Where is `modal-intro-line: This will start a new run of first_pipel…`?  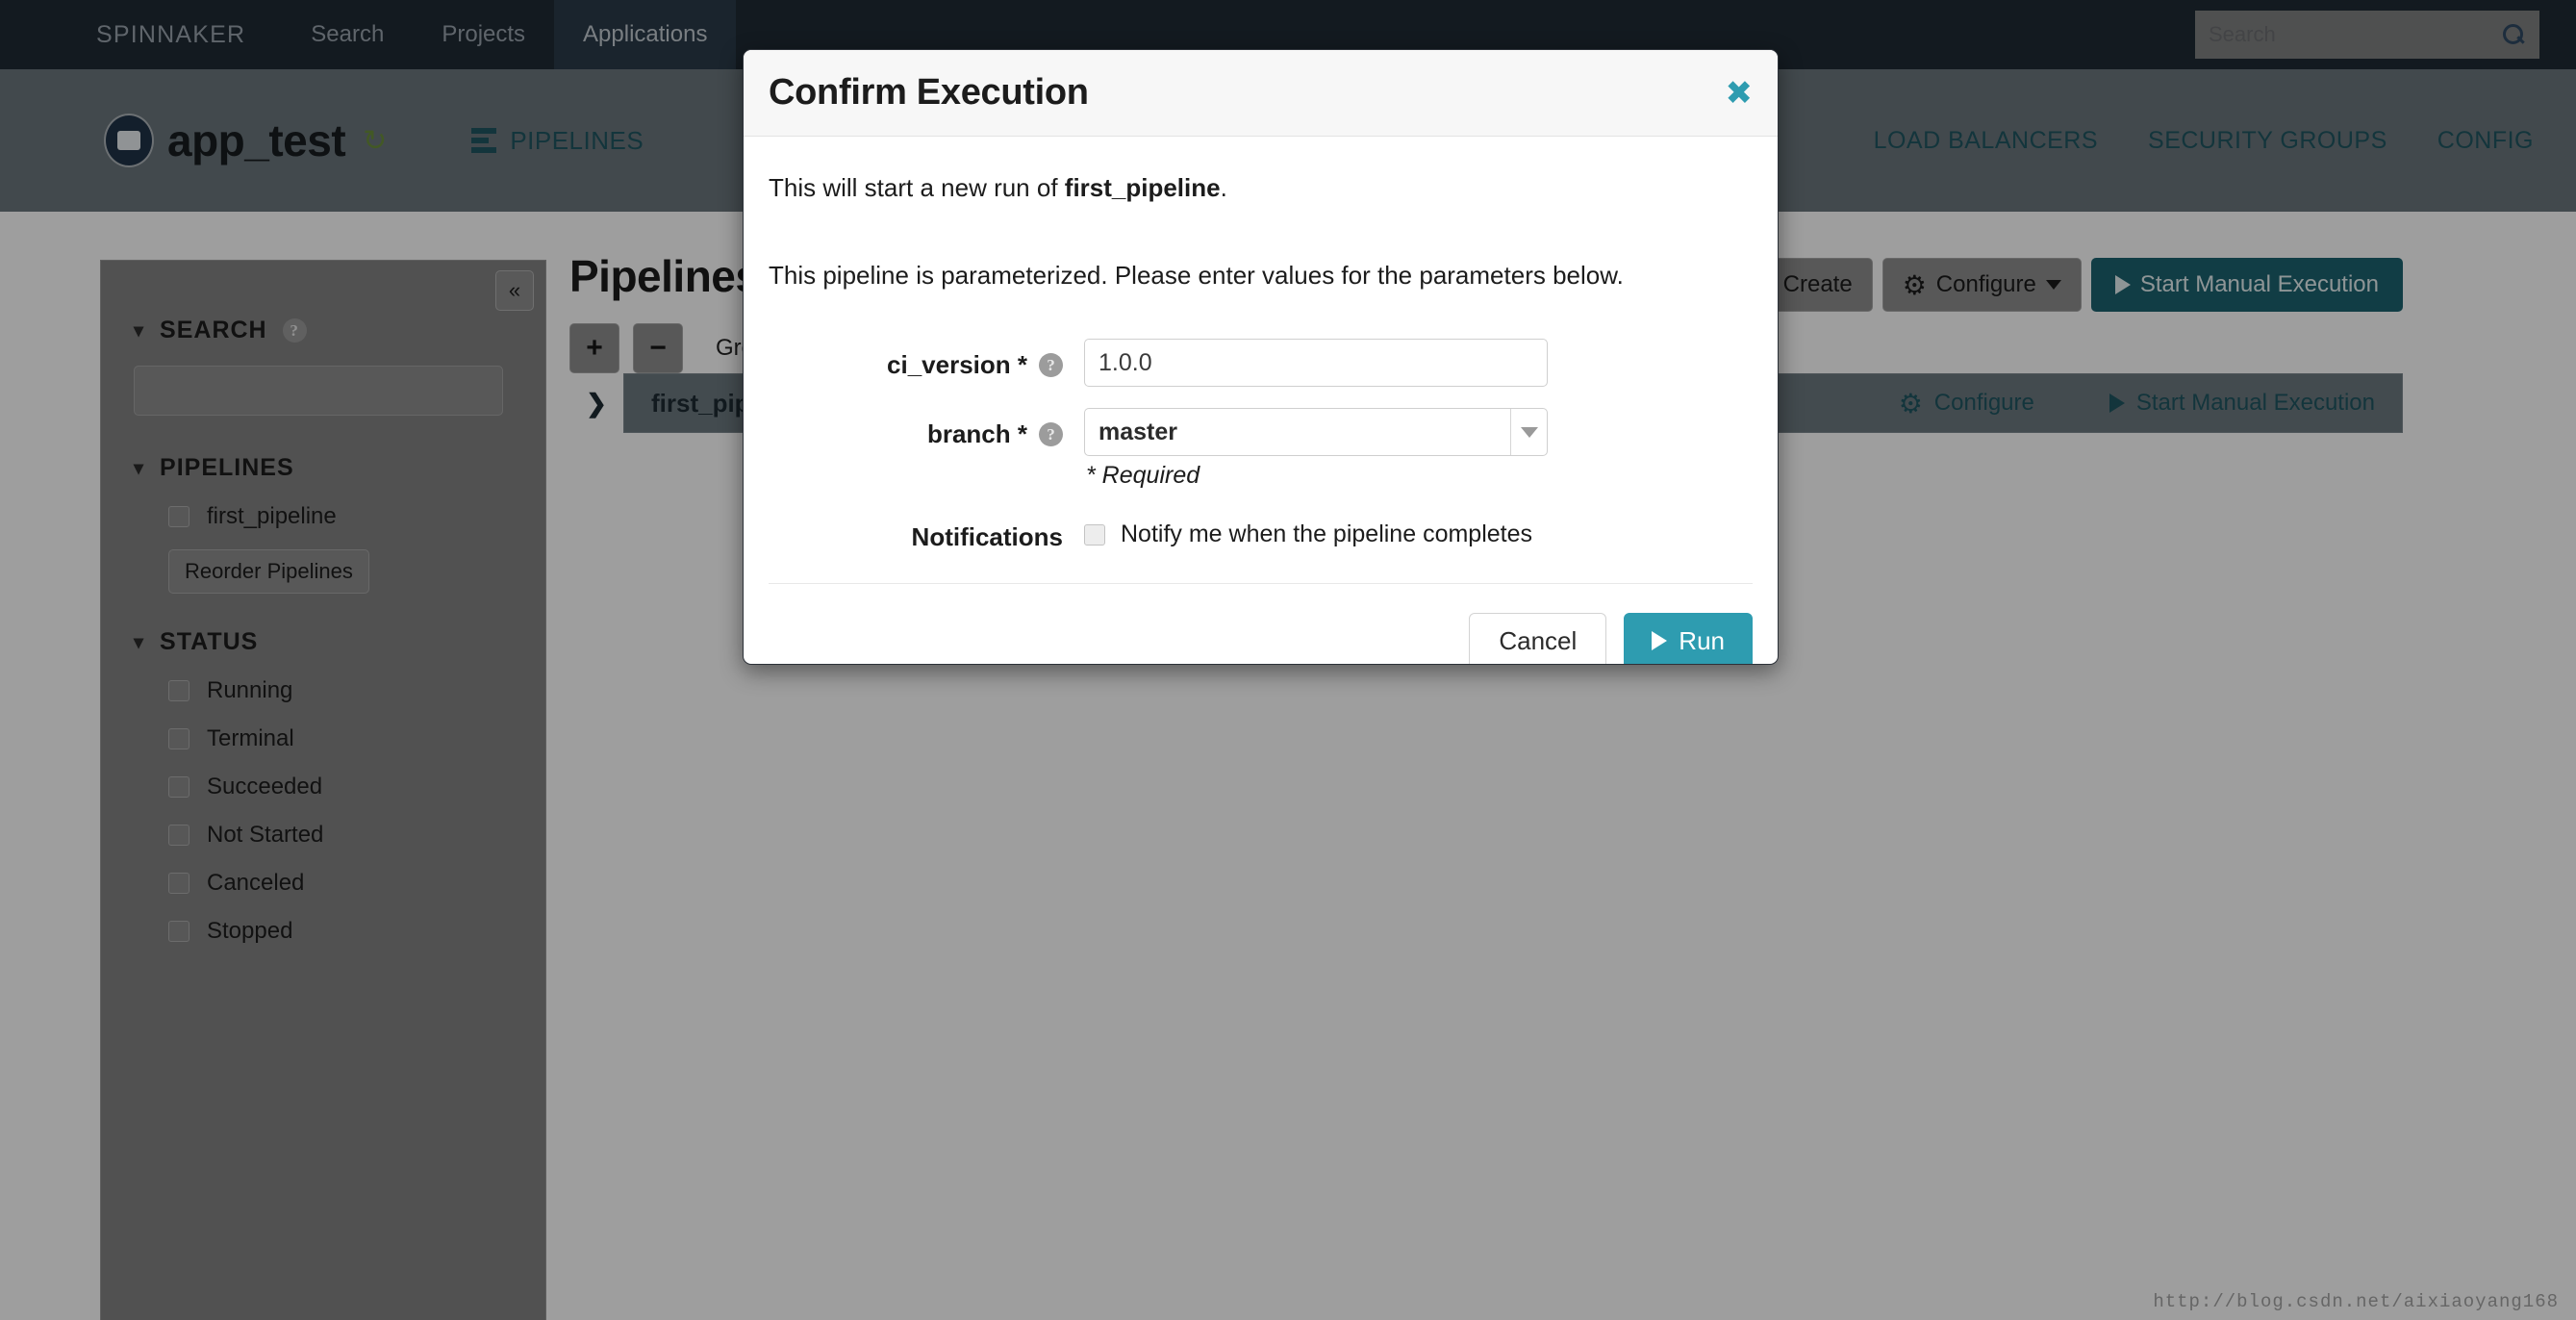
modal-intro-line: This will start a new run of first_pipel… is located at coordinates (1261, 188).